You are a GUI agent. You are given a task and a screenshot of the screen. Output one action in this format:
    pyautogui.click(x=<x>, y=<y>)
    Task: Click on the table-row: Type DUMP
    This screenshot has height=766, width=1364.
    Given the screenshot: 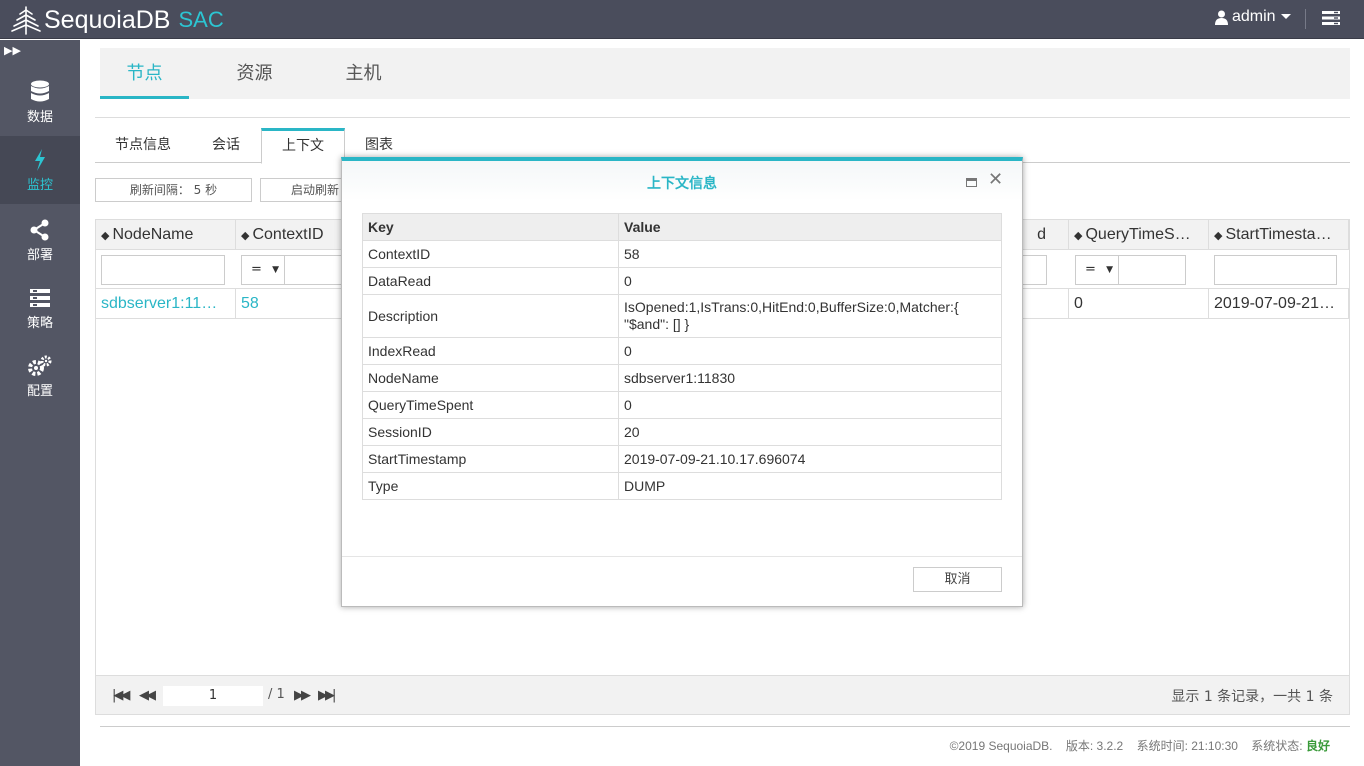 What is the action you would take?
    pyautogui.click(x=682, y=486)
    